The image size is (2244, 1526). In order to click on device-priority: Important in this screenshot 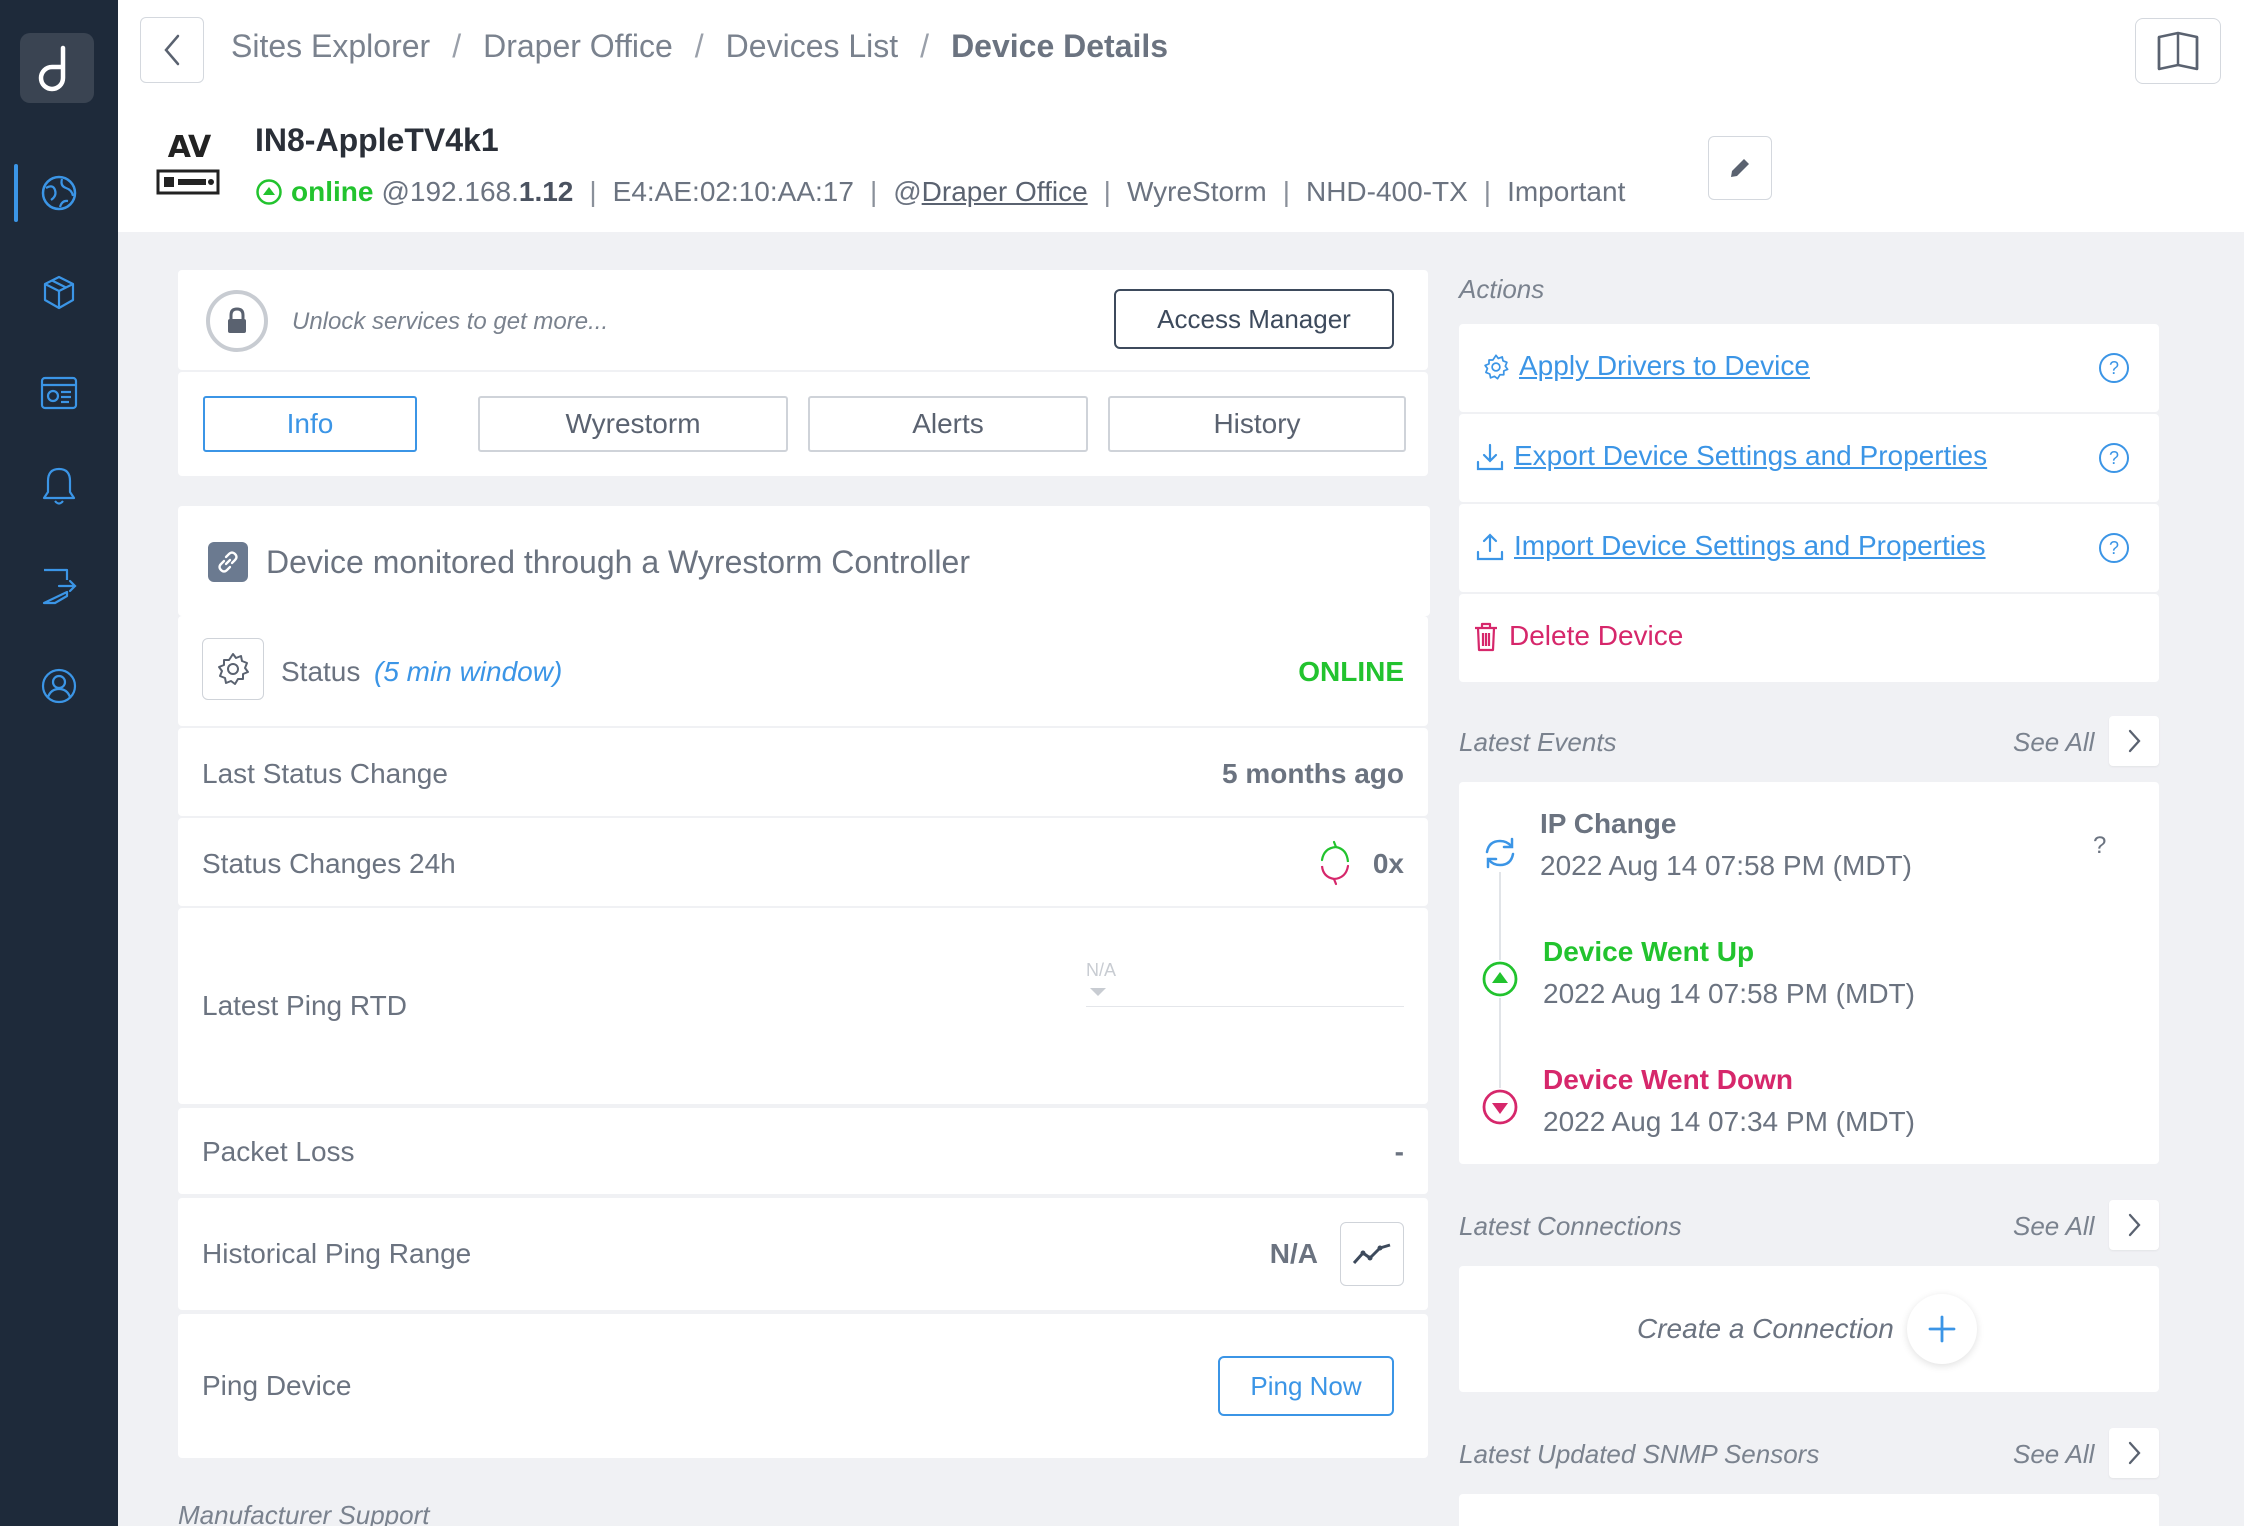, I will do `click(1566, 191)`.